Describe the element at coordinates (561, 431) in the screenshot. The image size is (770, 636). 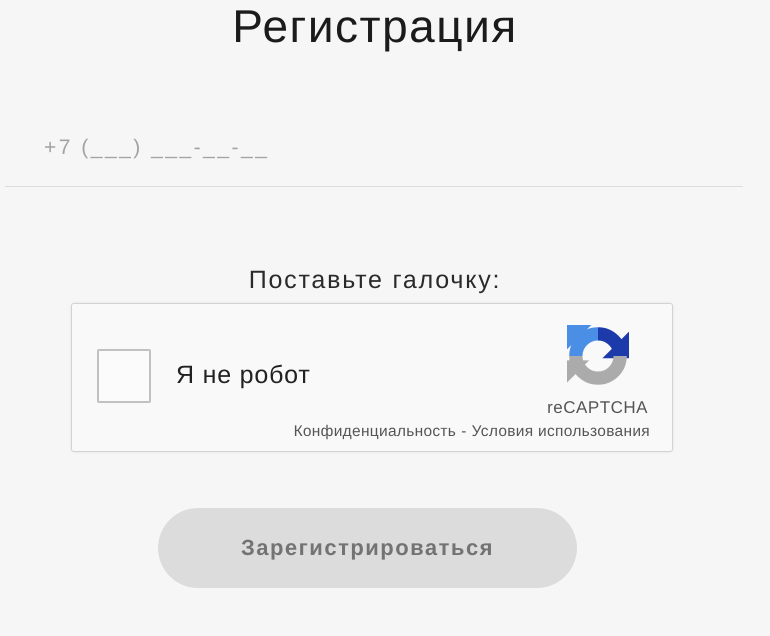
I see `footer-link: Условия использования` at that location.